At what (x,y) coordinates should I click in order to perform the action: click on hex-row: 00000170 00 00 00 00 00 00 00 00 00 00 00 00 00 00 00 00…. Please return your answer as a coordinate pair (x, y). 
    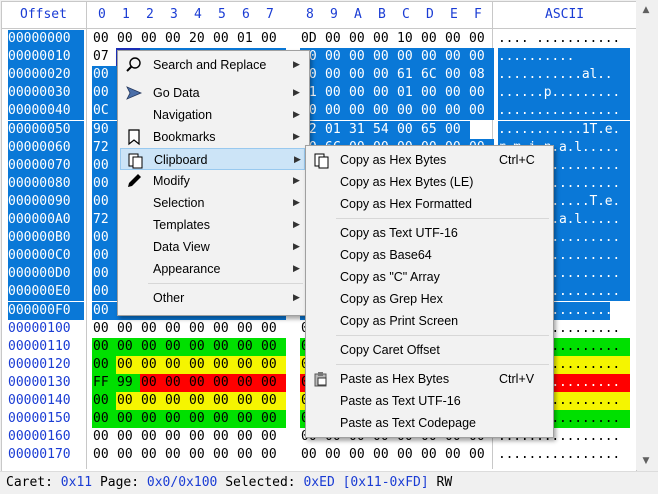
    Looking at the image, I should click on (319, 455).